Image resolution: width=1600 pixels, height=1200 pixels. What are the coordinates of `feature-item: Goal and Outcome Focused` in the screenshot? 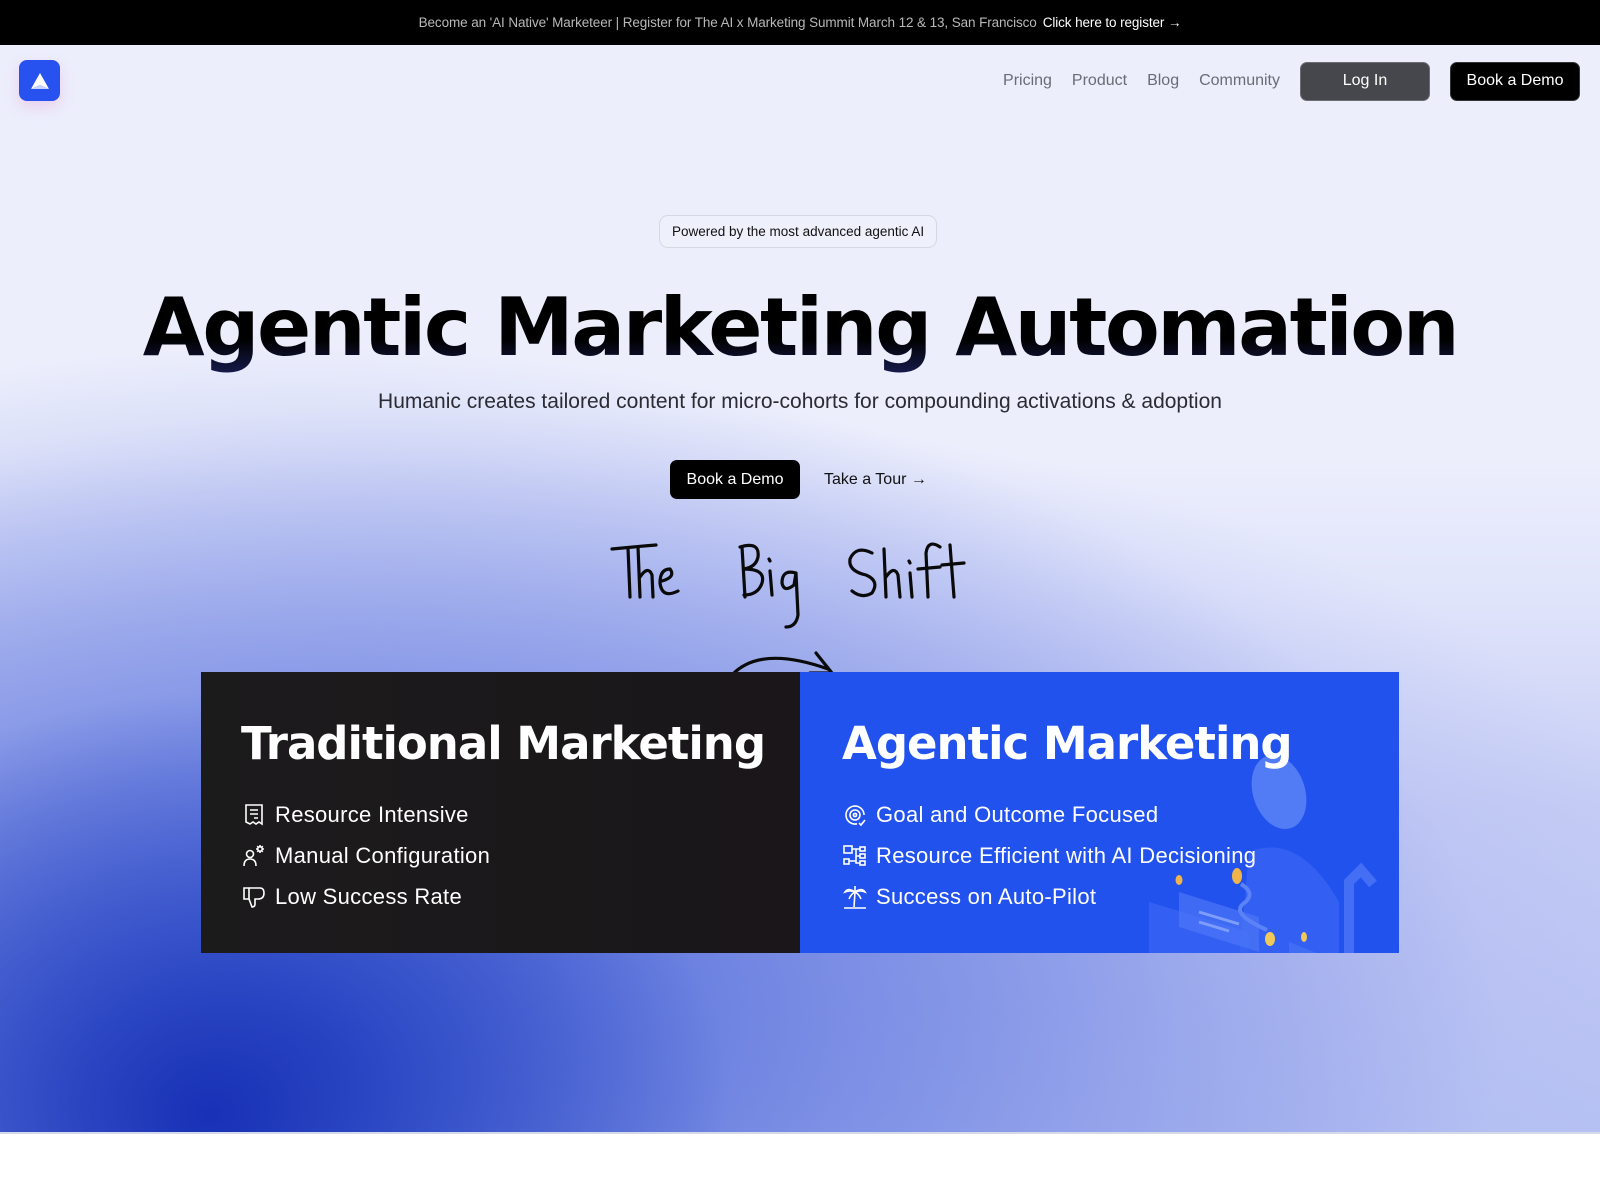 It's located at (1120, 814).